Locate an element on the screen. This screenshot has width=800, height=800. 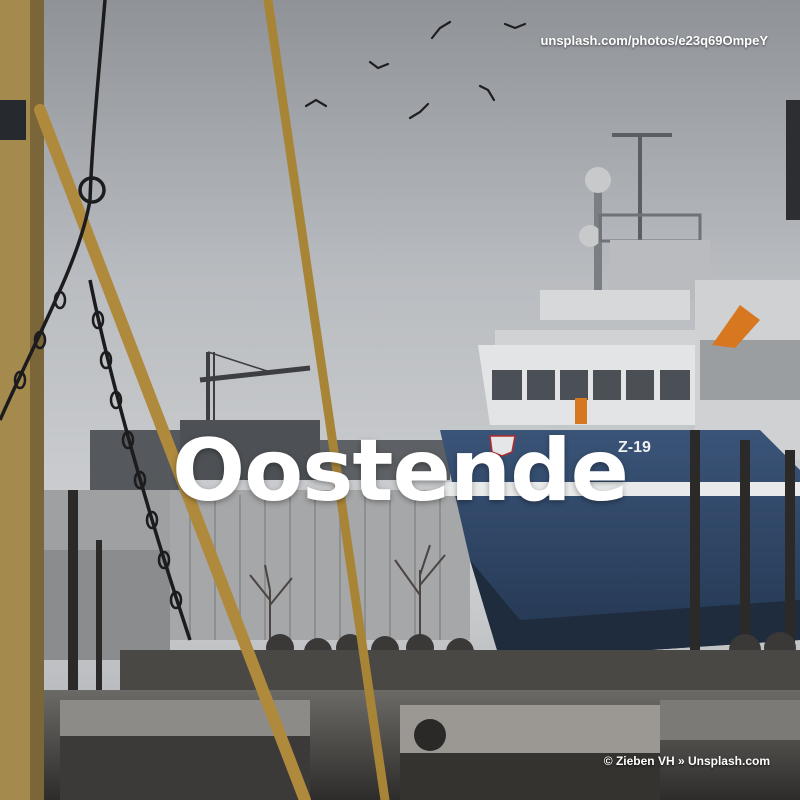
photo-credit: © Zieben VH » Unsplash.com is located at coordinates (686, 761).